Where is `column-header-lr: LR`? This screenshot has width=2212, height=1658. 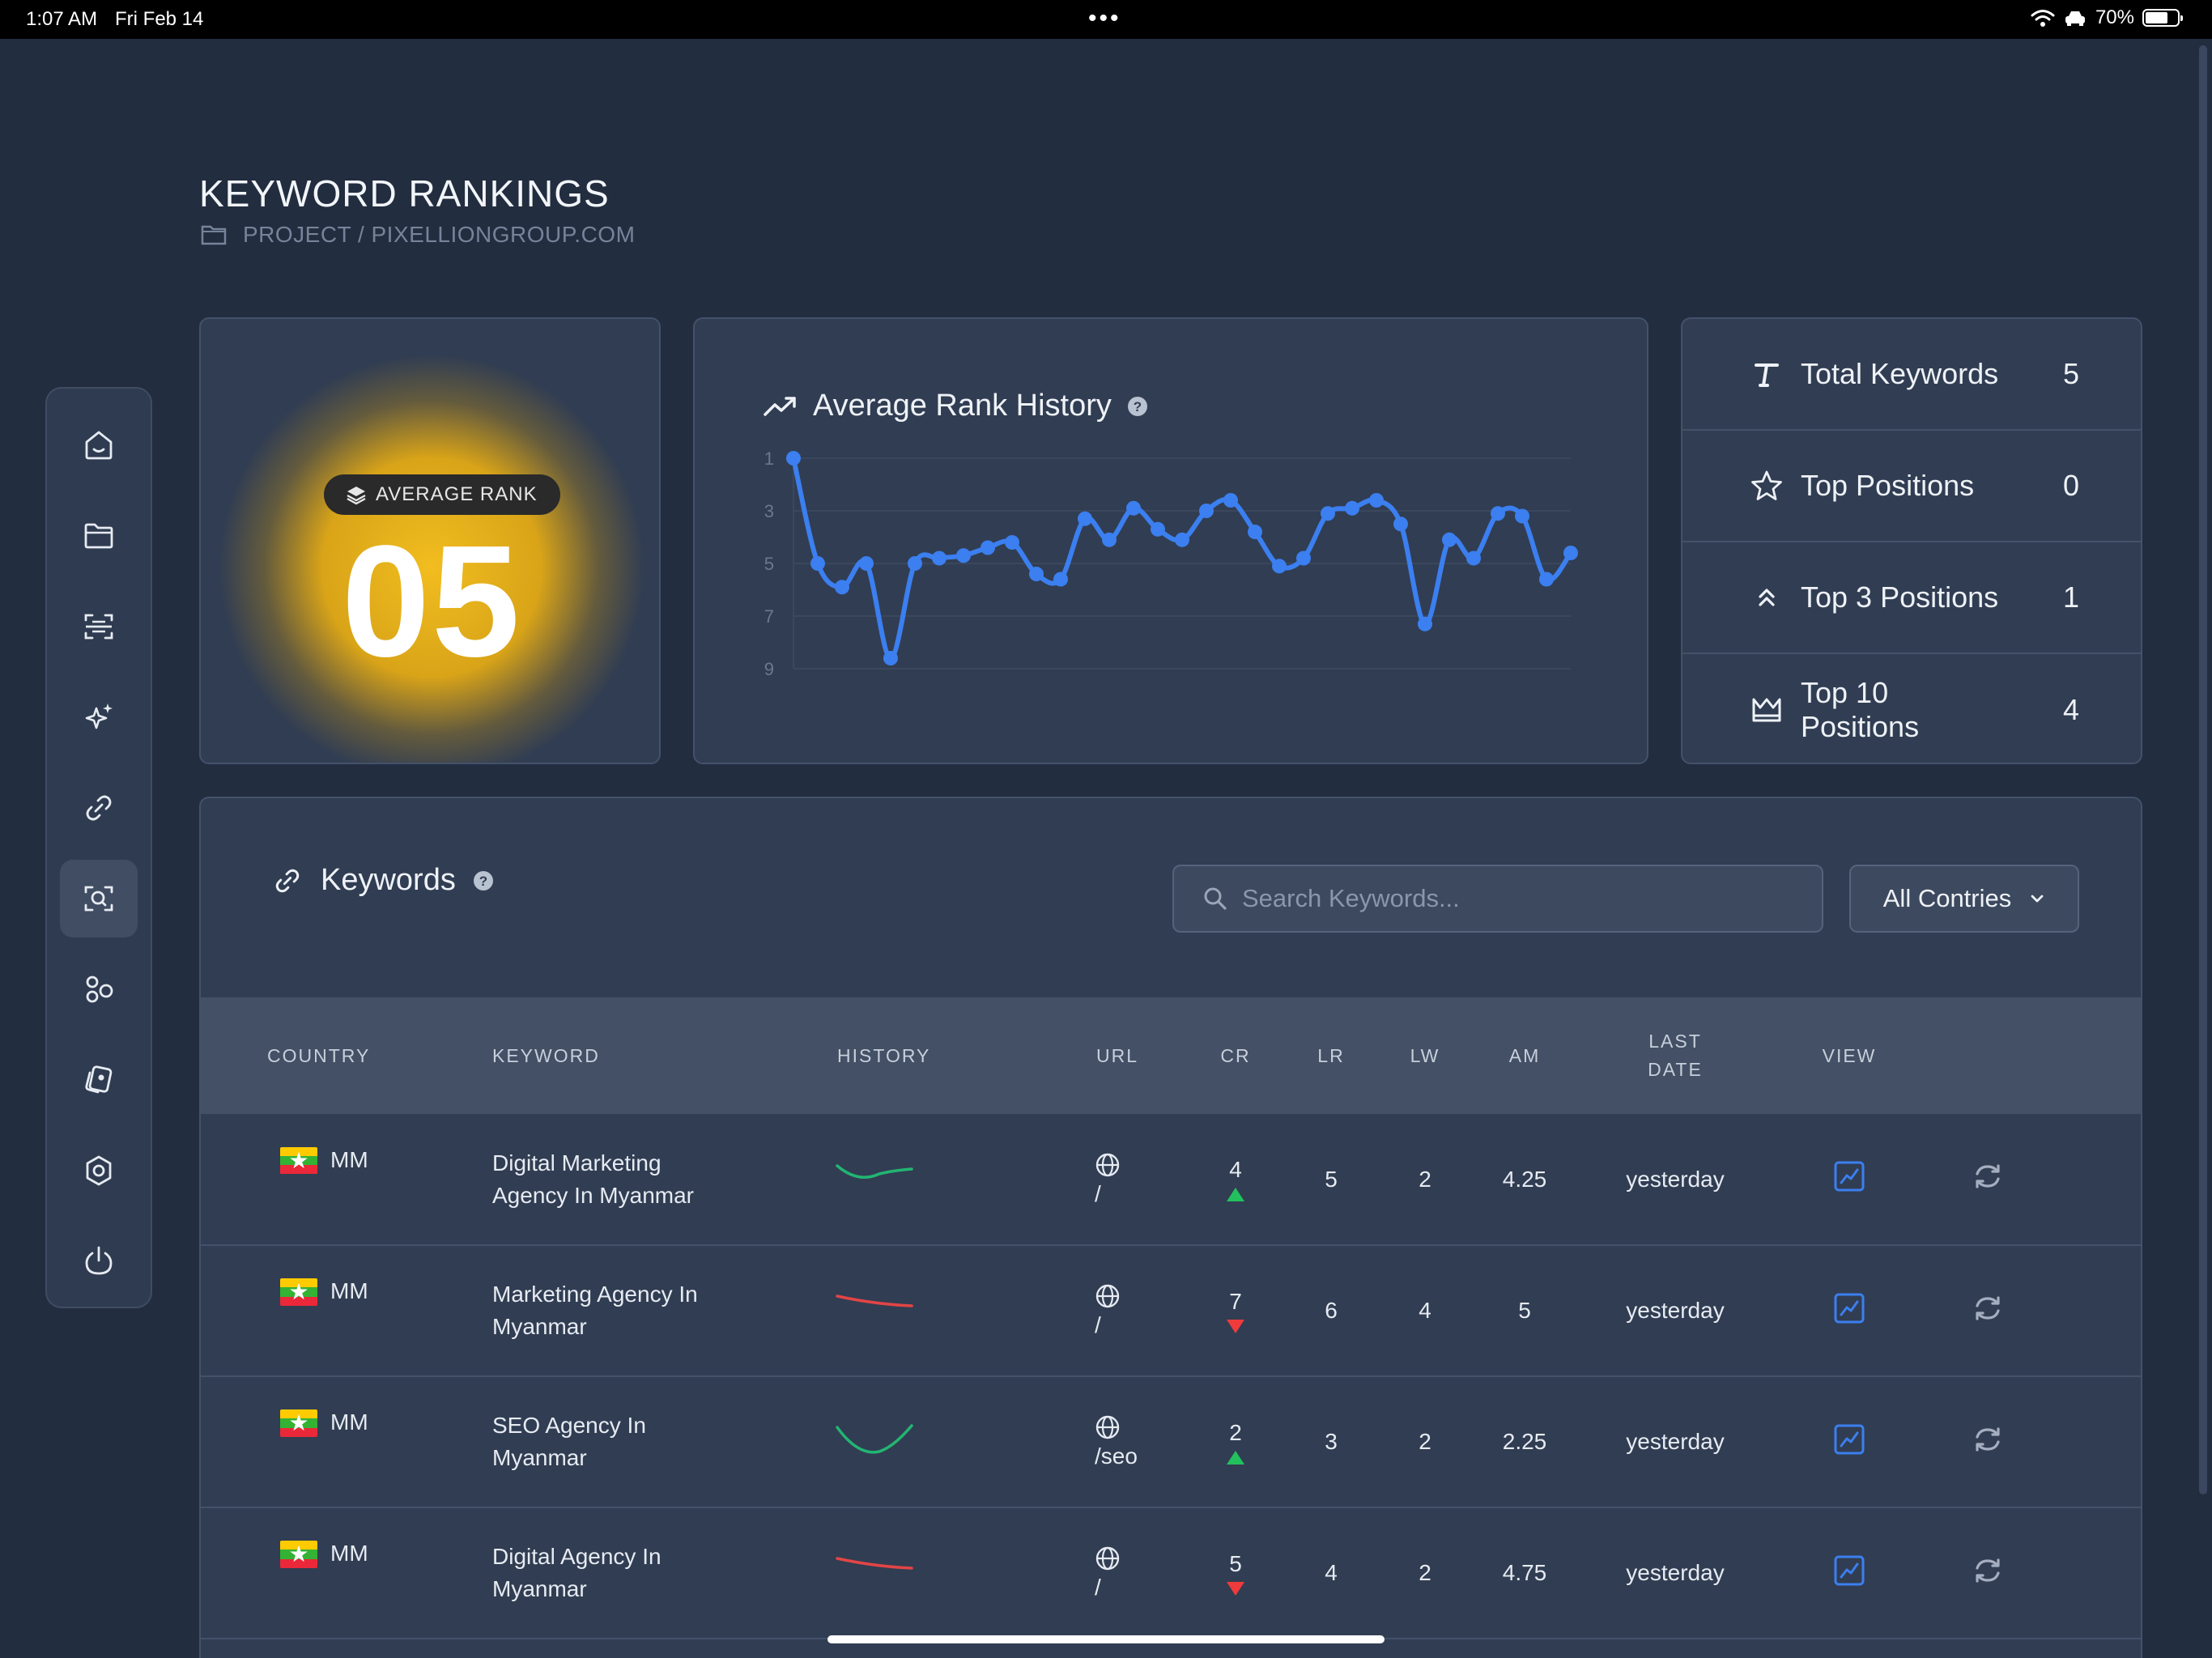
column-header-lr: LR is located at coordinates (1331, 1055).